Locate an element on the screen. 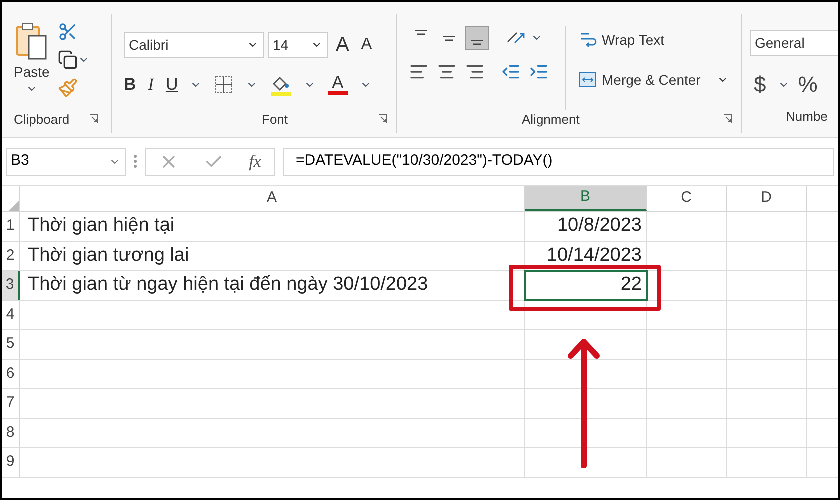  corner-triangle-icon is located at coordinates (14, 206).